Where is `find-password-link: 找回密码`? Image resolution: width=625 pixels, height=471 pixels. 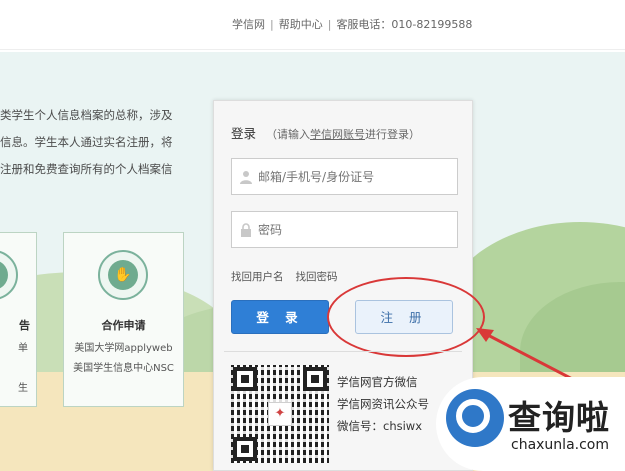
find-password-link: 找回密码 is located at coordinates (317, 277).